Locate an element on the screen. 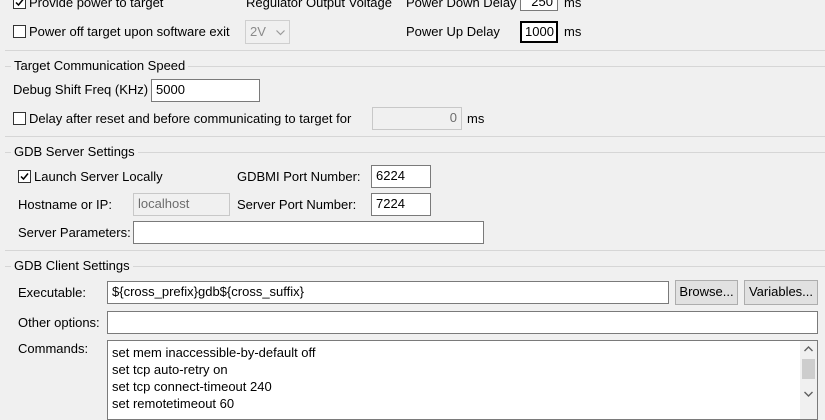 The image size is (825, 420). gdb-client-group-title: GDB Client Settings is located at coordinates (72, 266).